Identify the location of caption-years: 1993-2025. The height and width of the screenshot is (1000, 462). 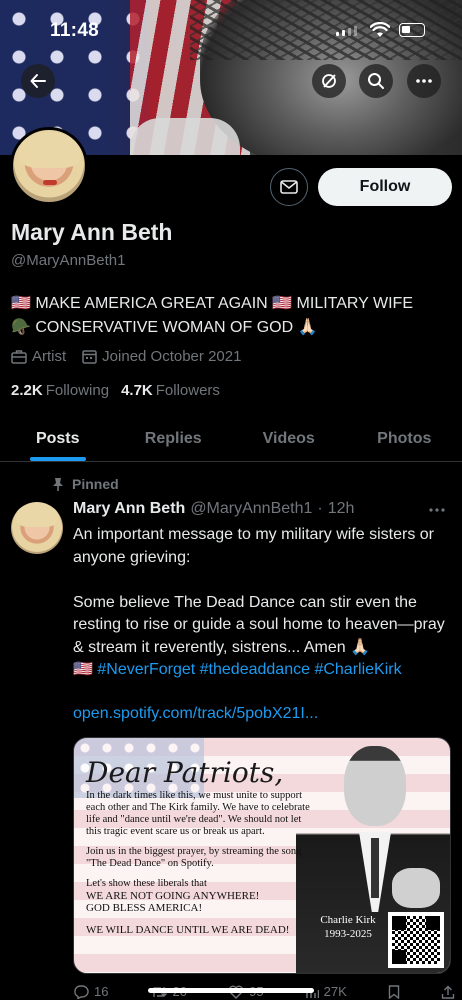
(348, 934).